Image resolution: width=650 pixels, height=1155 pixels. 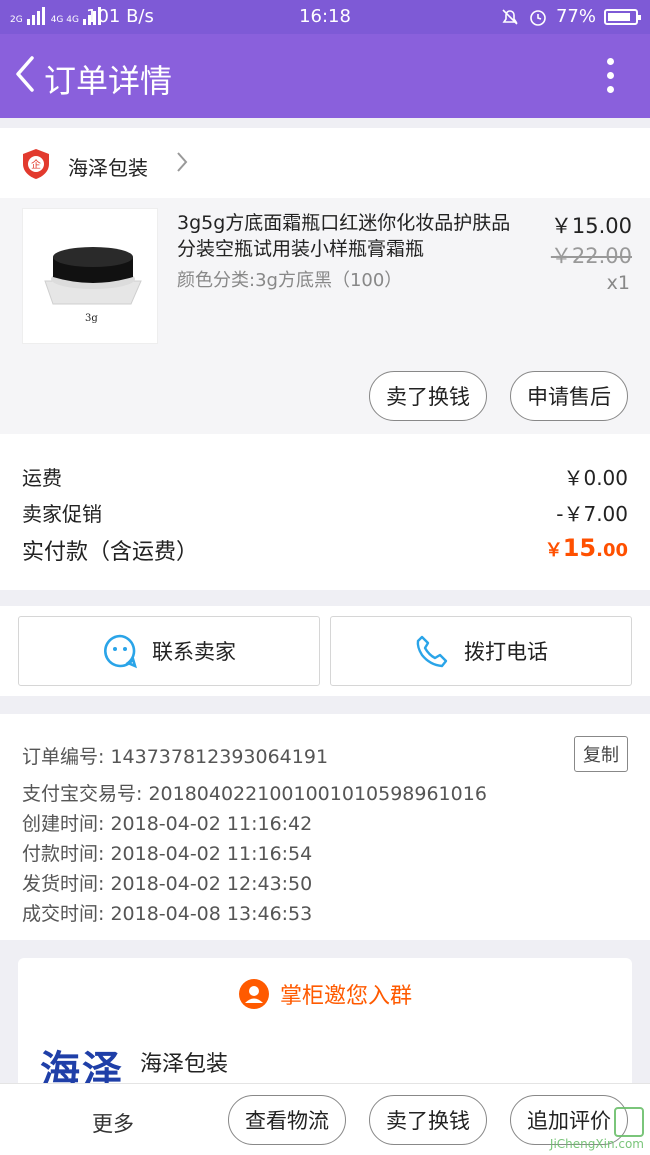 I want to click on svg-text: 企, so click(x=36, y=164).